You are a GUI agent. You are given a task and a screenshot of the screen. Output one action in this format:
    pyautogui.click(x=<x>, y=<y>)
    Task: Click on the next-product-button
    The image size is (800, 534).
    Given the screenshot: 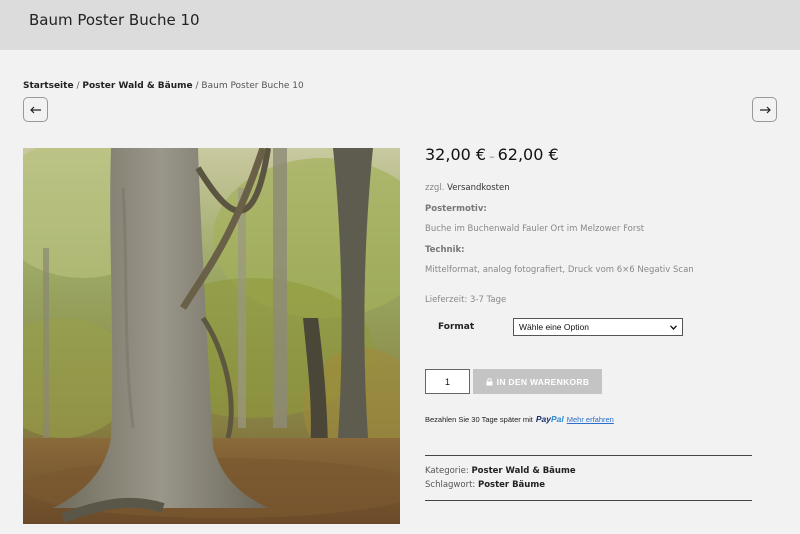 What is the action you would take?
    pyautogui.click(x=764, y=109)
    